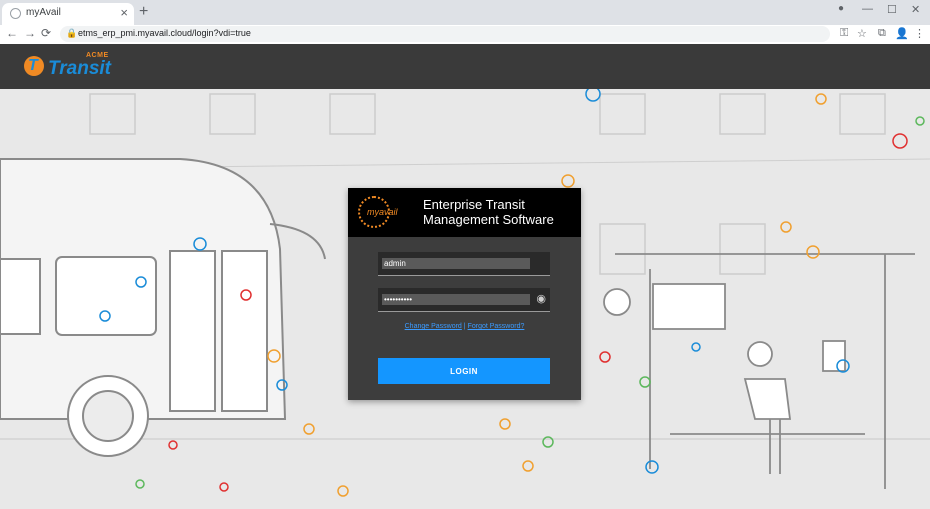 This screenshot has height=509, width=930. I want to click on password-links: Change Password | Forgot Password?, so click(464, 326).